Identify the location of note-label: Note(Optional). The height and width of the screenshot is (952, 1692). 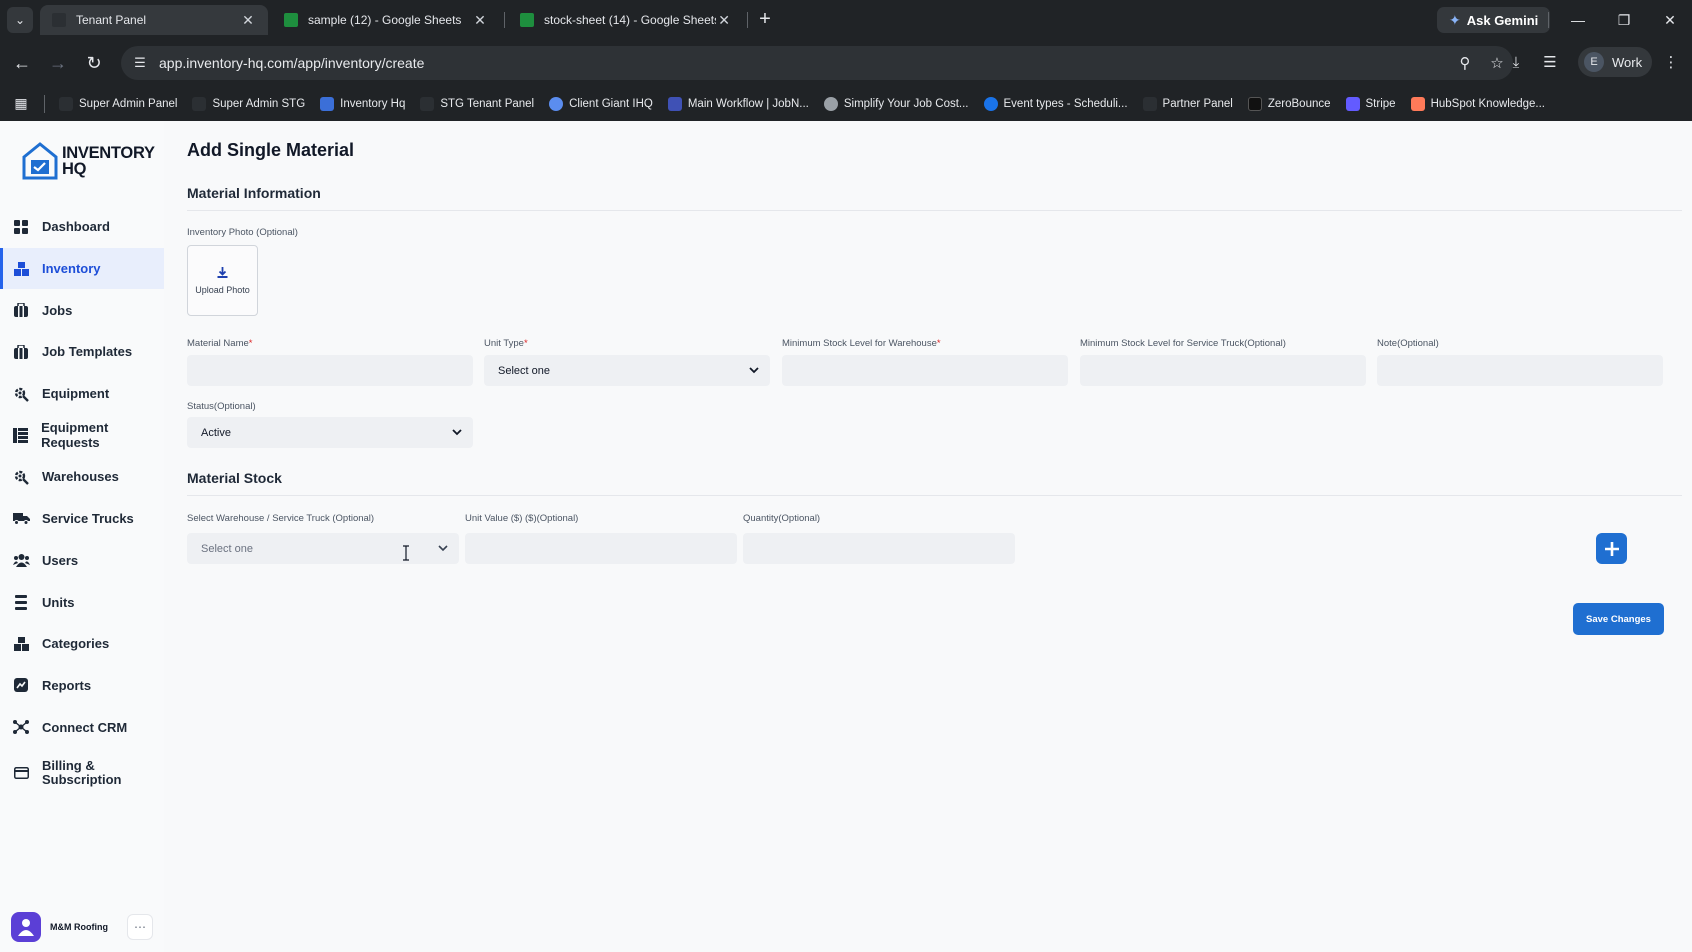
(1408, 343).